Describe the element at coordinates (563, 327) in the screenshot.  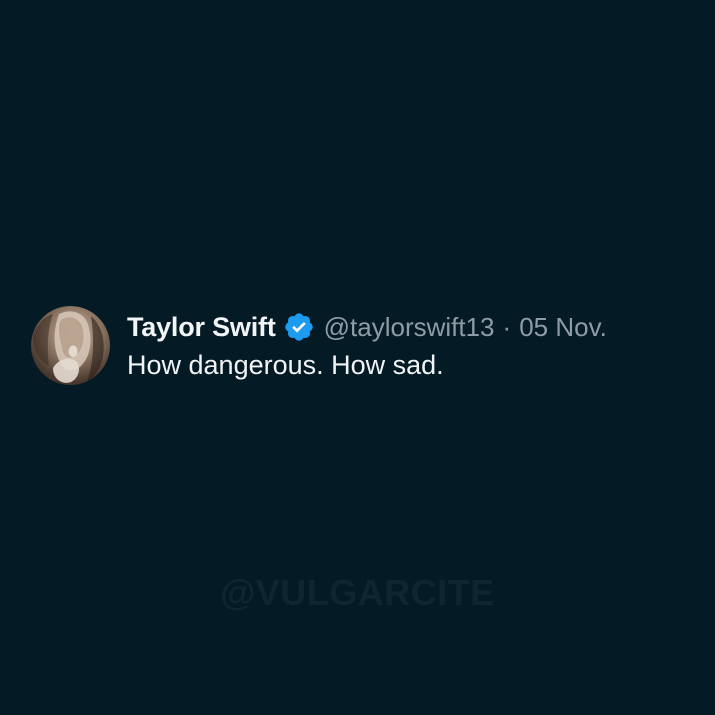
I see `tweet-date: 05 Nov.` at that location.